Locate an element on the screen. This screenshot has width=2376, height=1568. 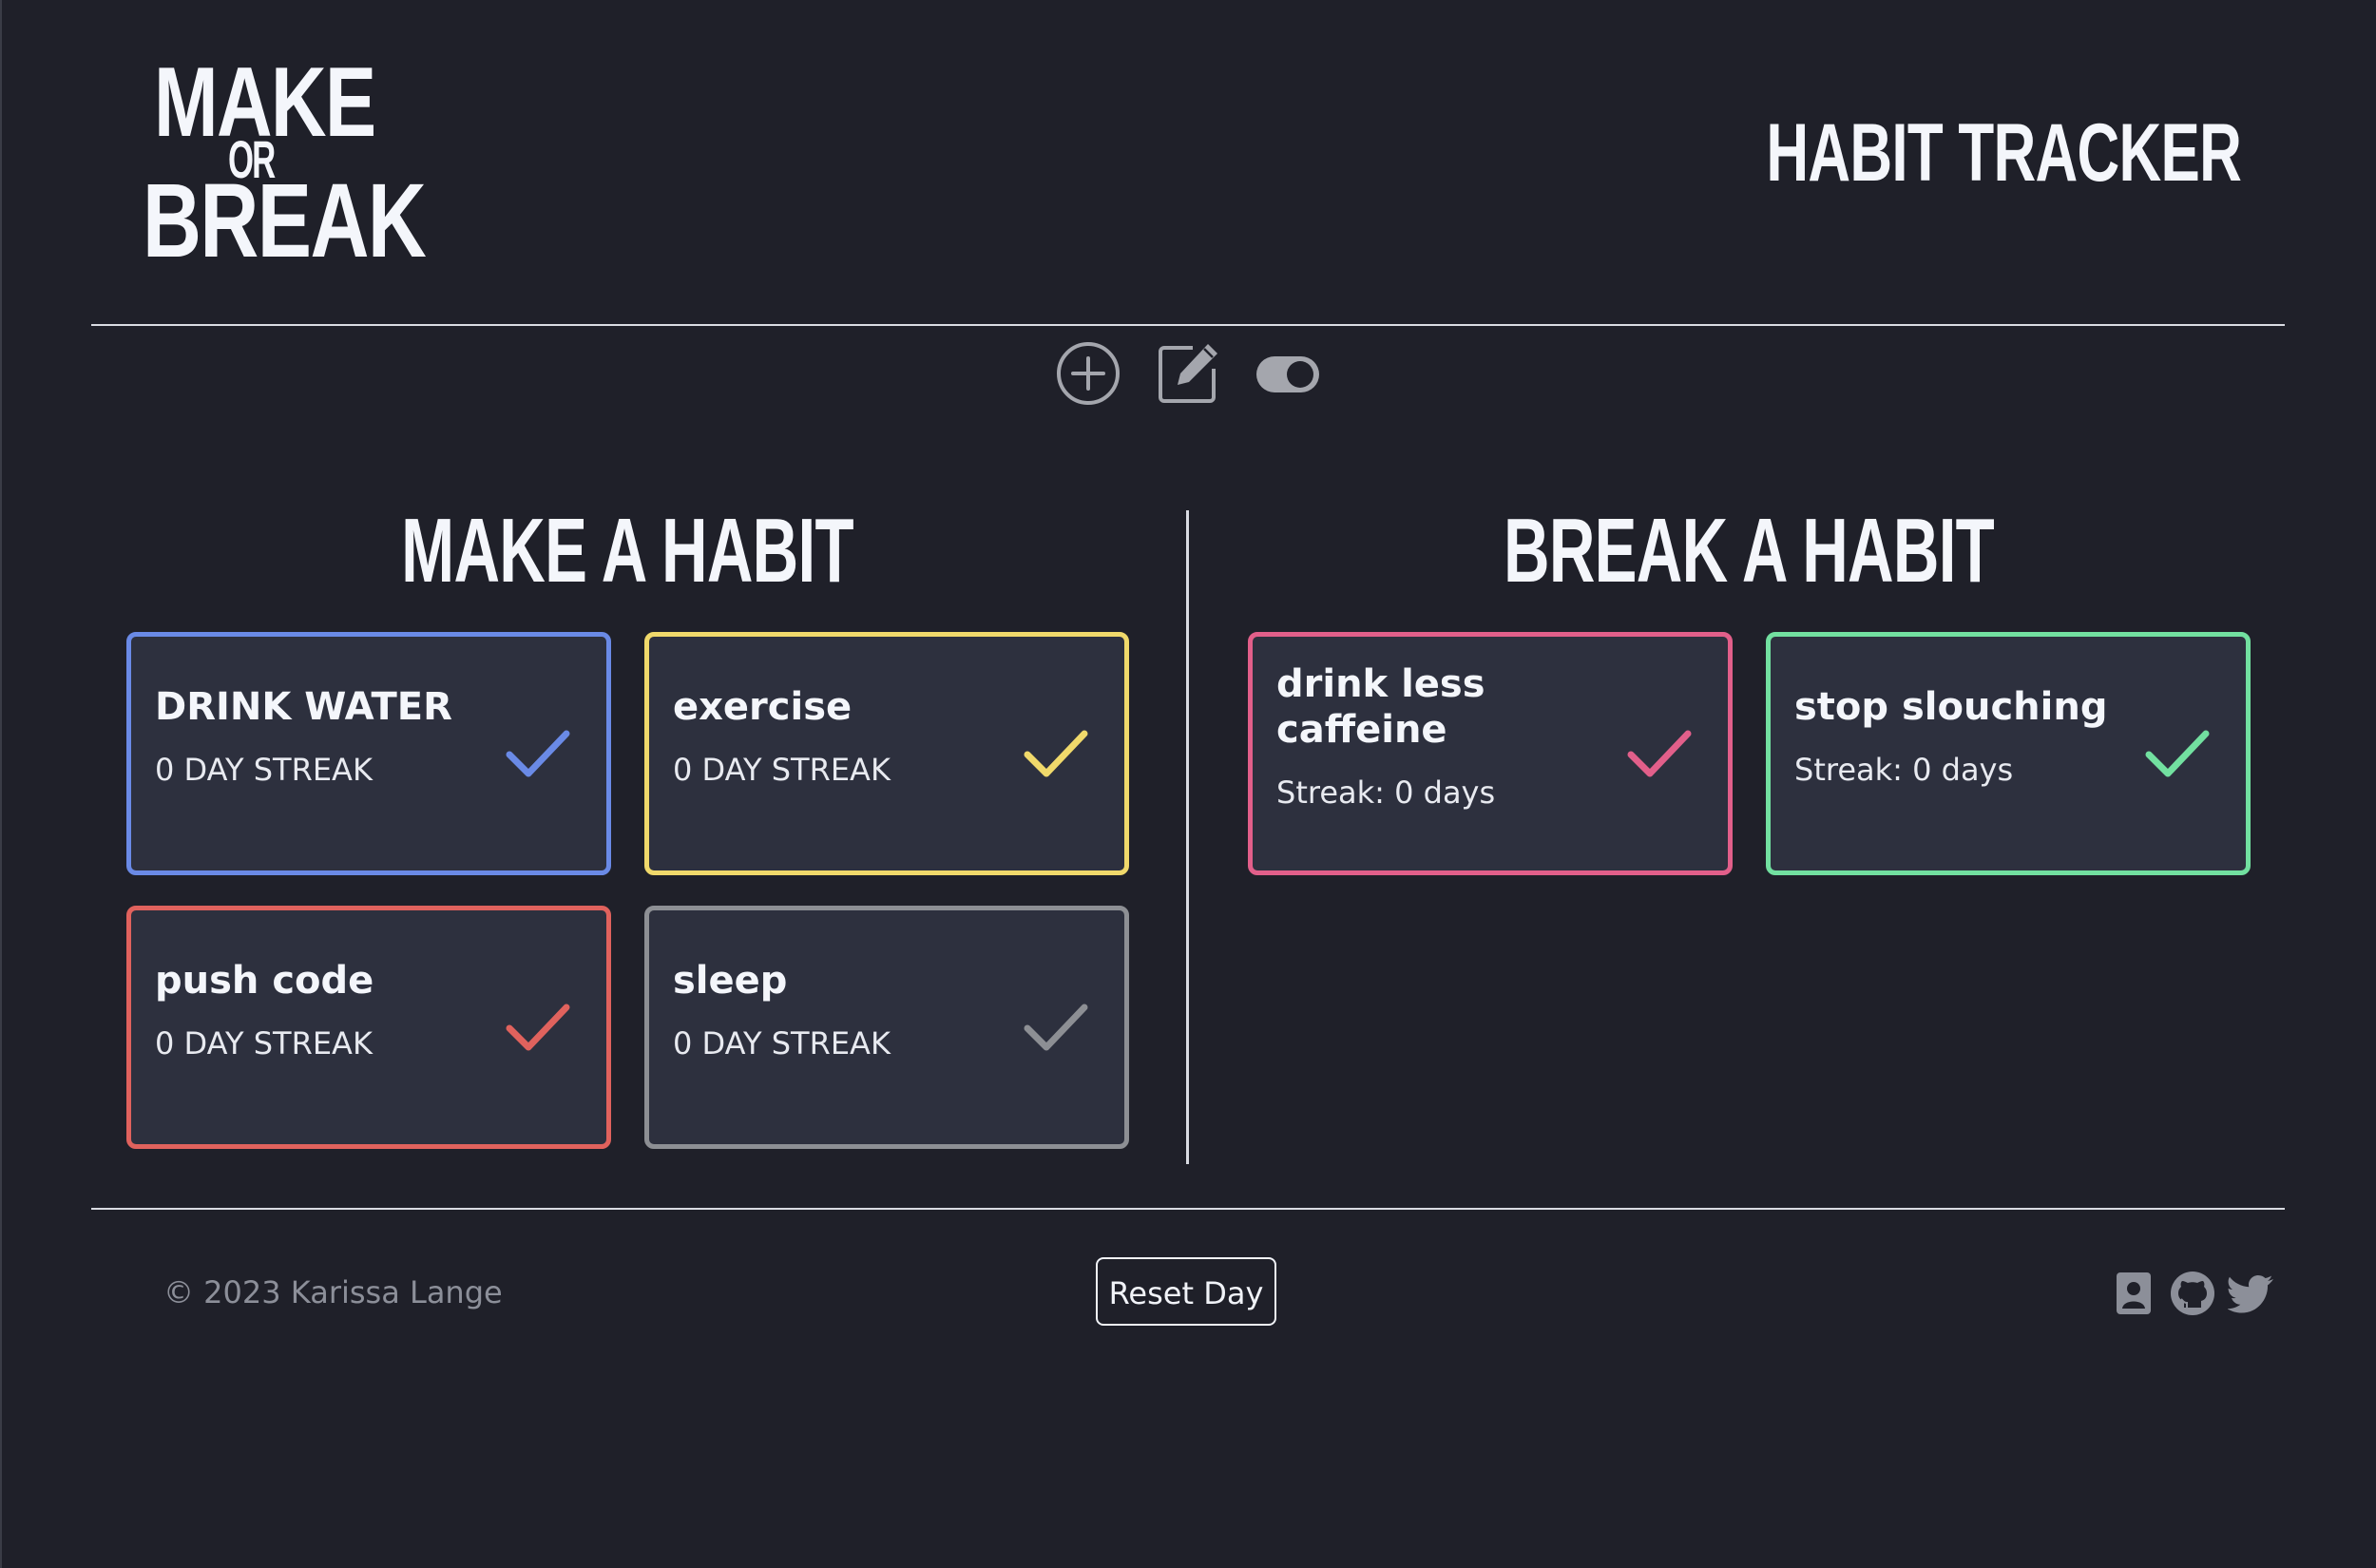
edit-icon is located at coordinates (1188, 373).